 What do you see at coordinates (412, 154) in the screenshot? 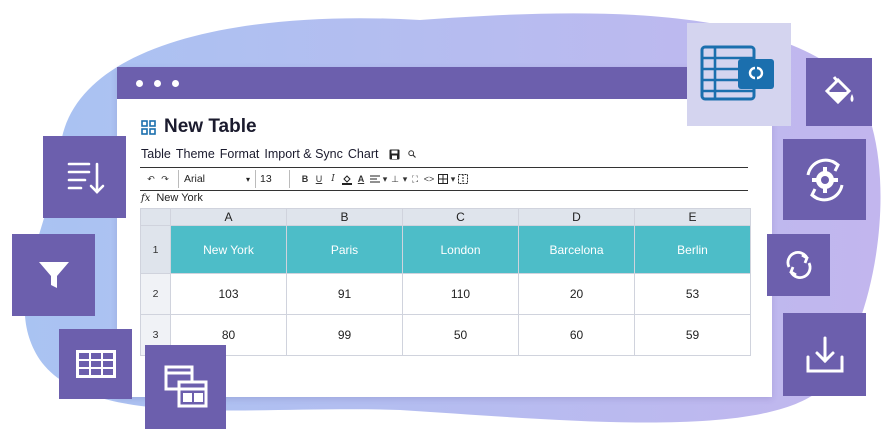
I see `search-icon` at bounding box center [412, 154].